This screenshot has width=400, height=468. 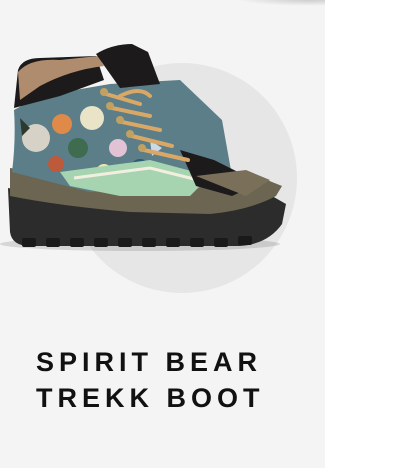 What do you see at coordinates (128, 66) in the screenshot?
I see `boot-tongue` at bounding box center [128, 66].